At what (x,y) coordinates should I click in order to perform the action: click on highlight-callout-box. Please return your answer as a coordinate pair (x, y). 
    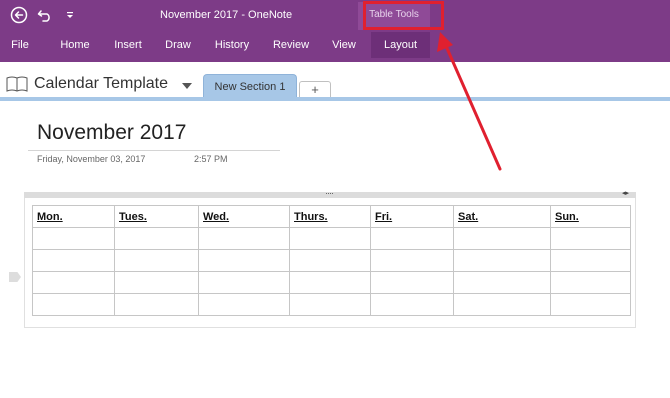
    Looking at the image, I should click on (403, 15).